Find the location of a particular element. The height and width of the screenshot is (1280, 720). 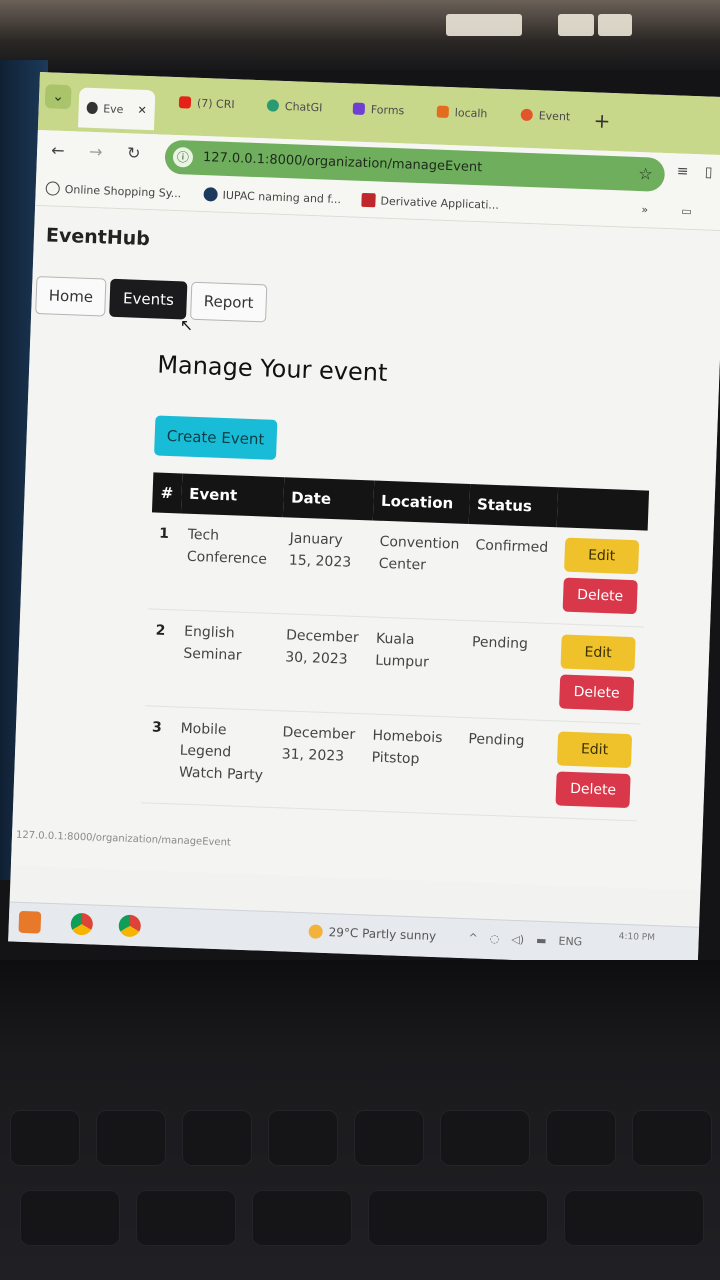

weather-text: 29°C Partly sunny is located at coordinates (382, 934).